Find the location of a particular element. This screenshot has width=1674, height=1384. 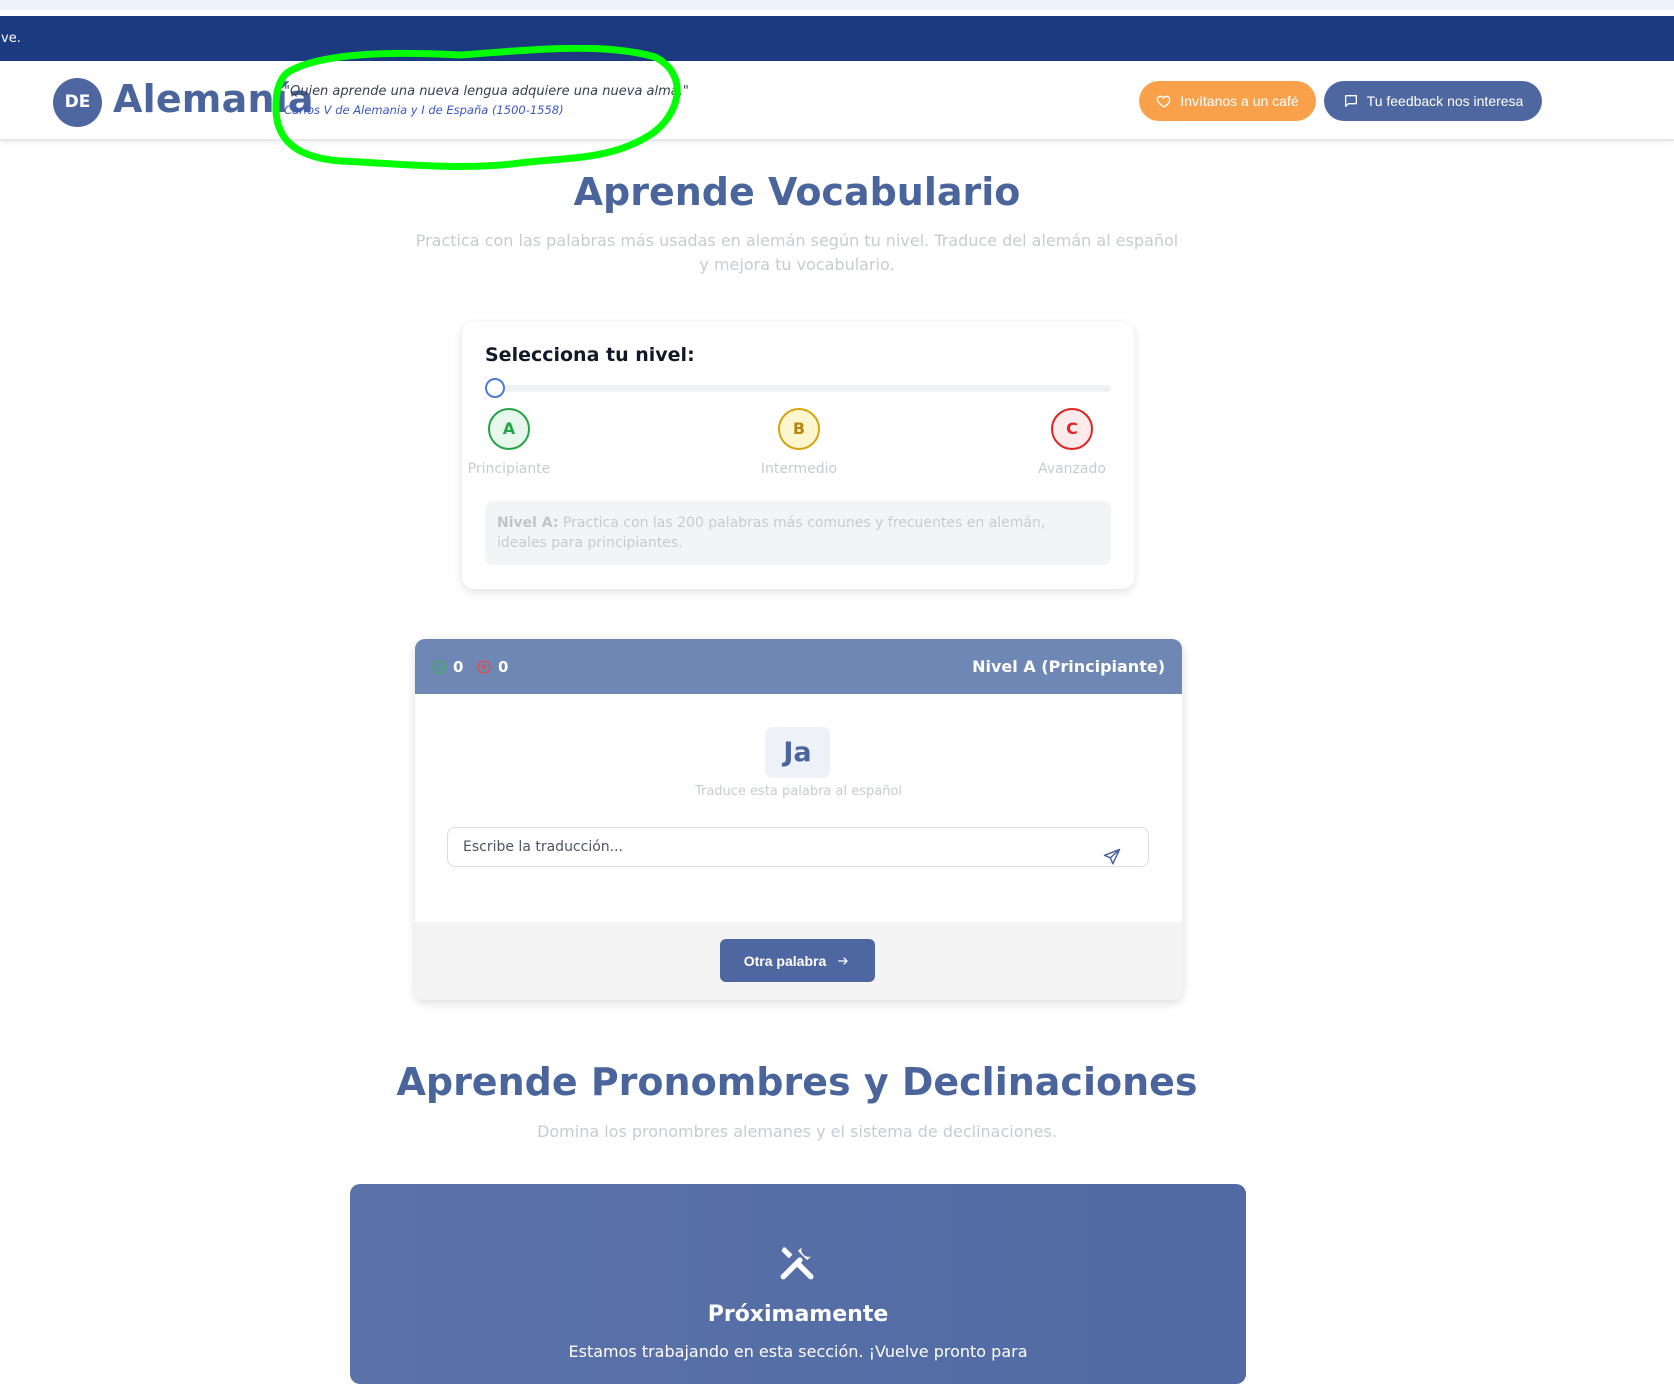

arrow-right-icon is located at coordinates (843, 960).